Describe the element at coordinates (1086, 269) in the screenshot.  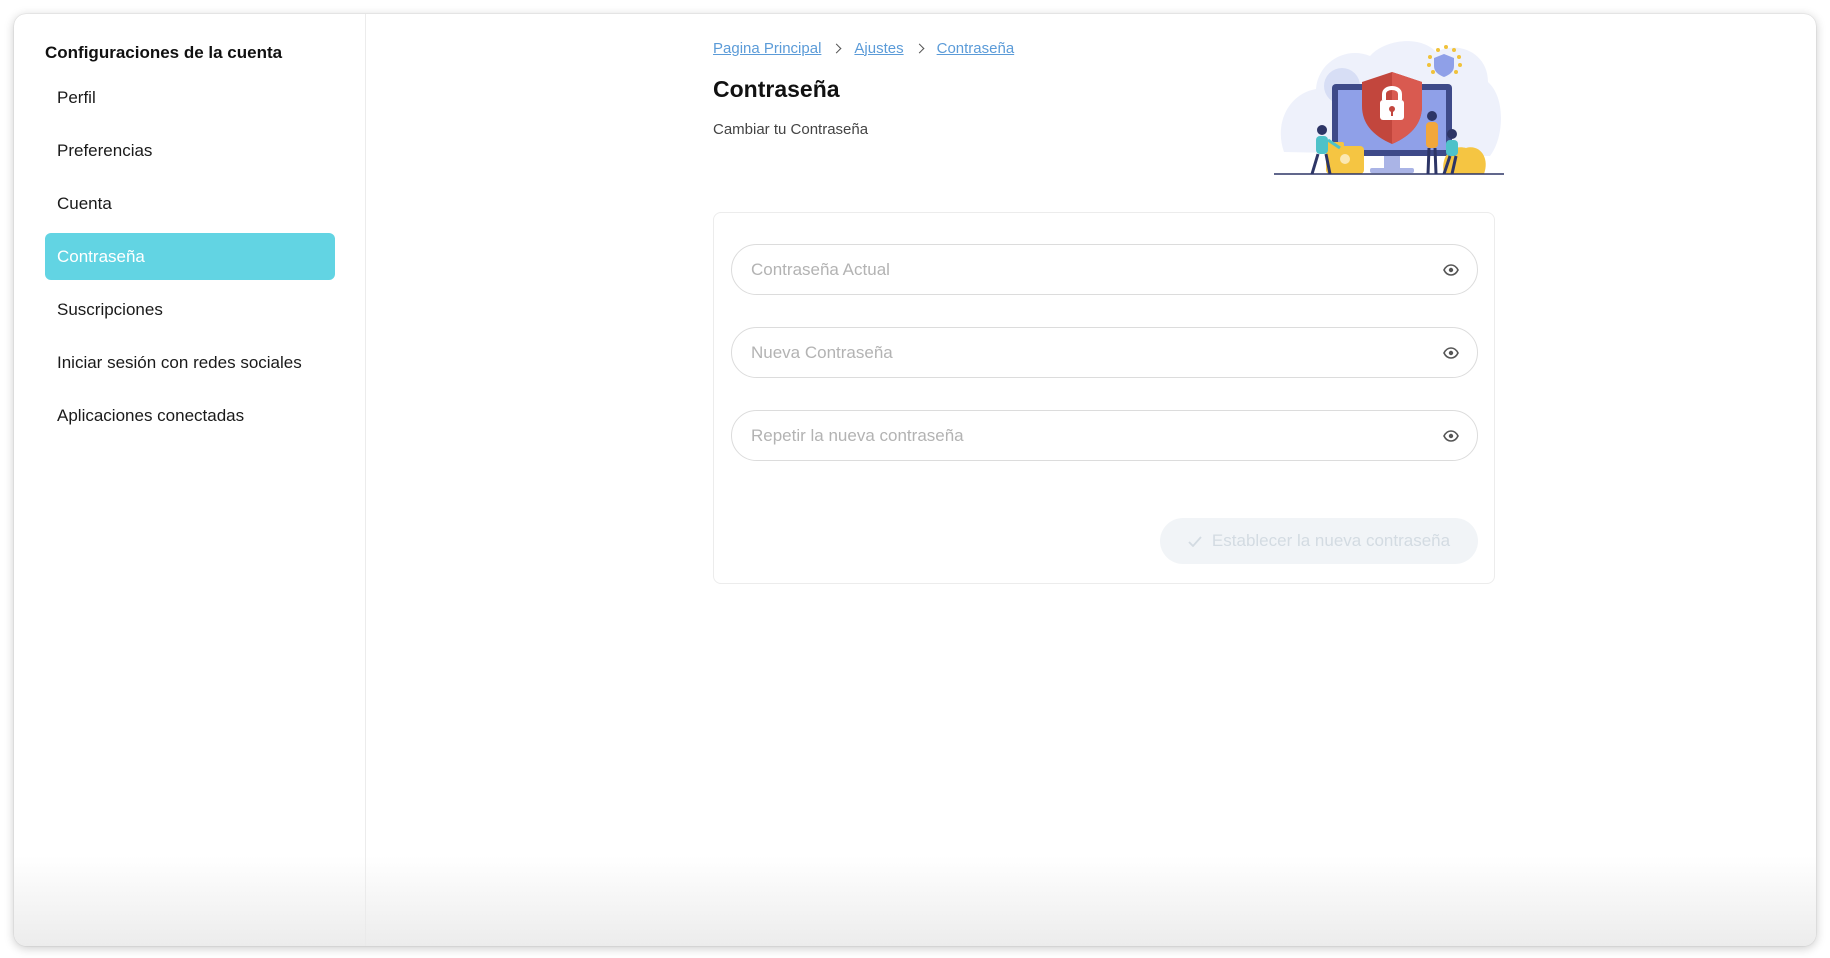
I see `current-password-input` at that location.